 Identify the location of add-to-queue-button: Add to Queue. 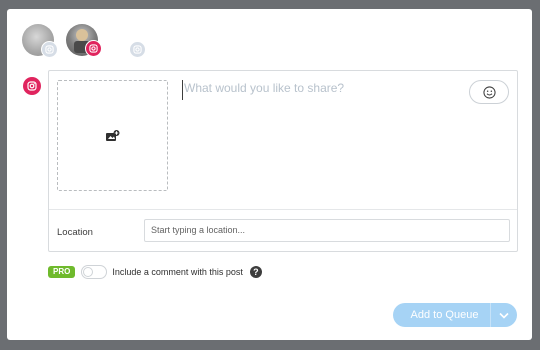
(455, 315).